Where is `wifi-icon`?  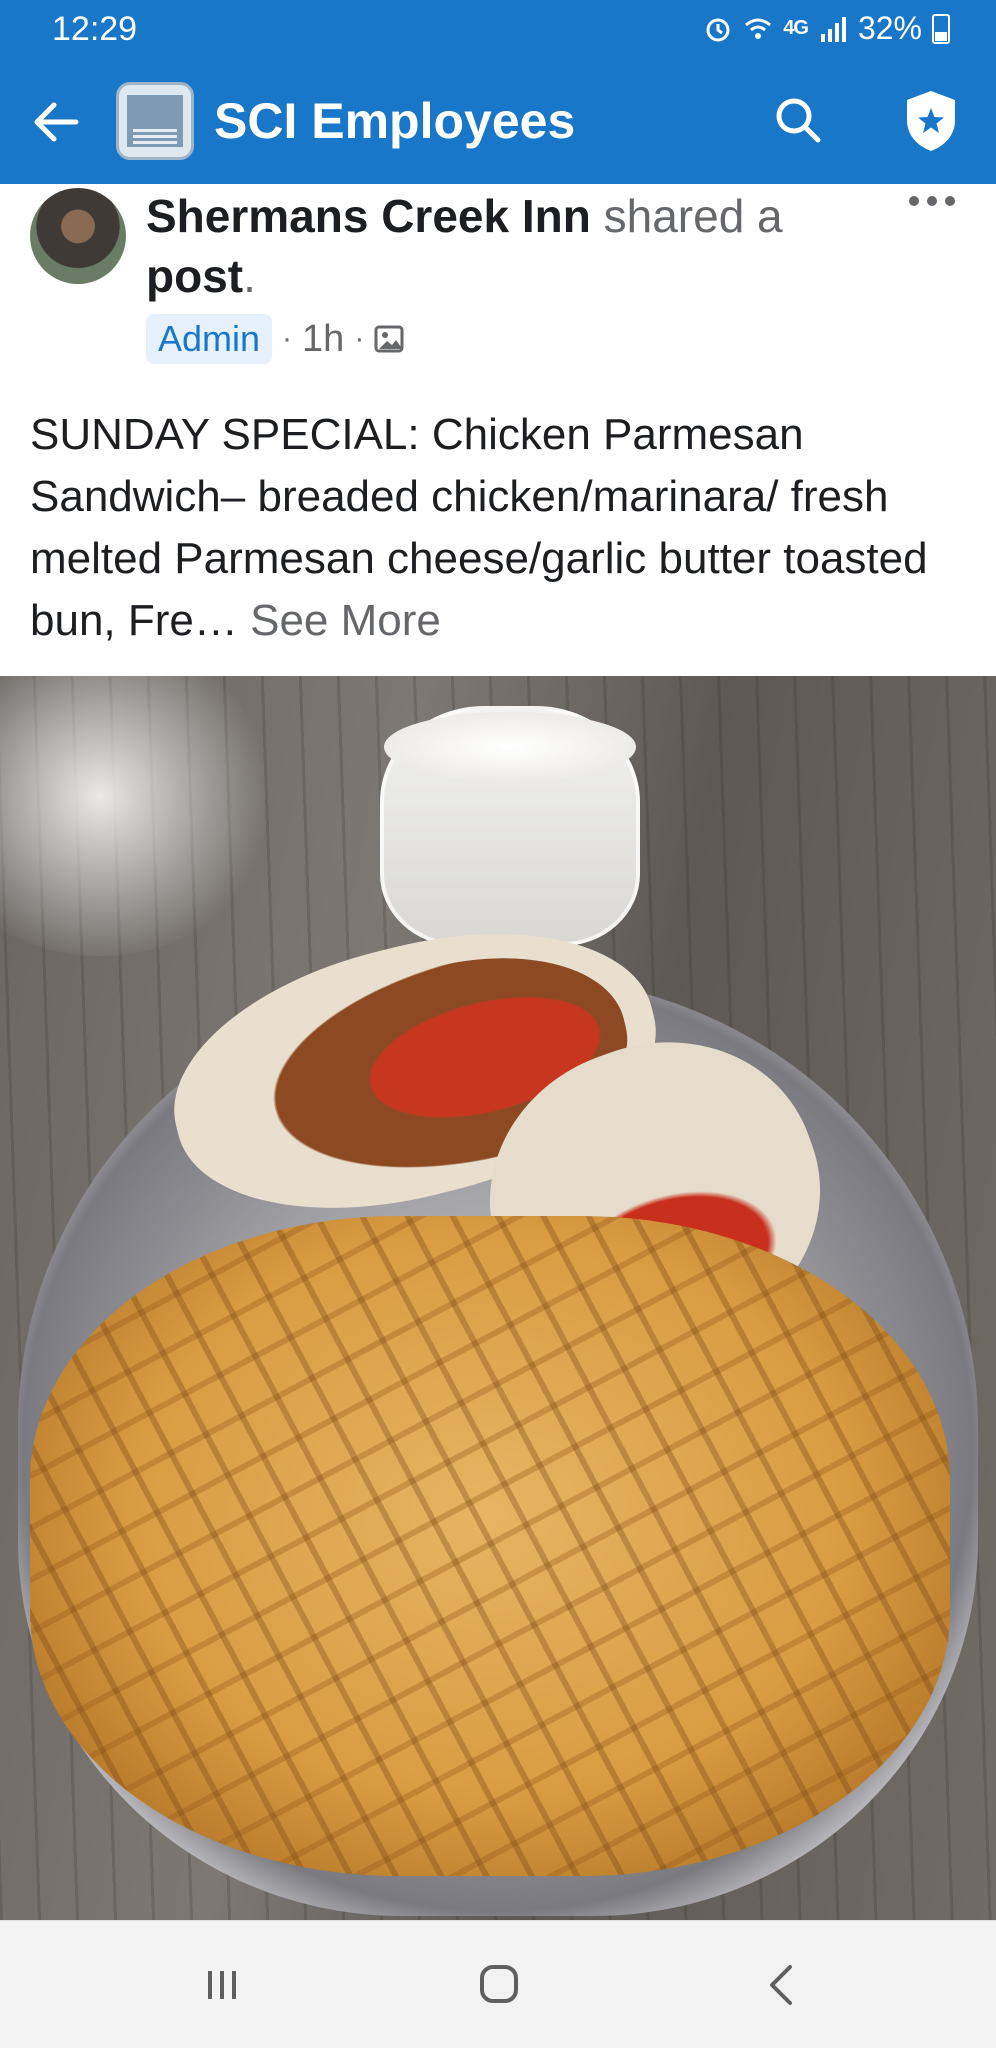 wifi-icon is located at coordinates (758, 28).